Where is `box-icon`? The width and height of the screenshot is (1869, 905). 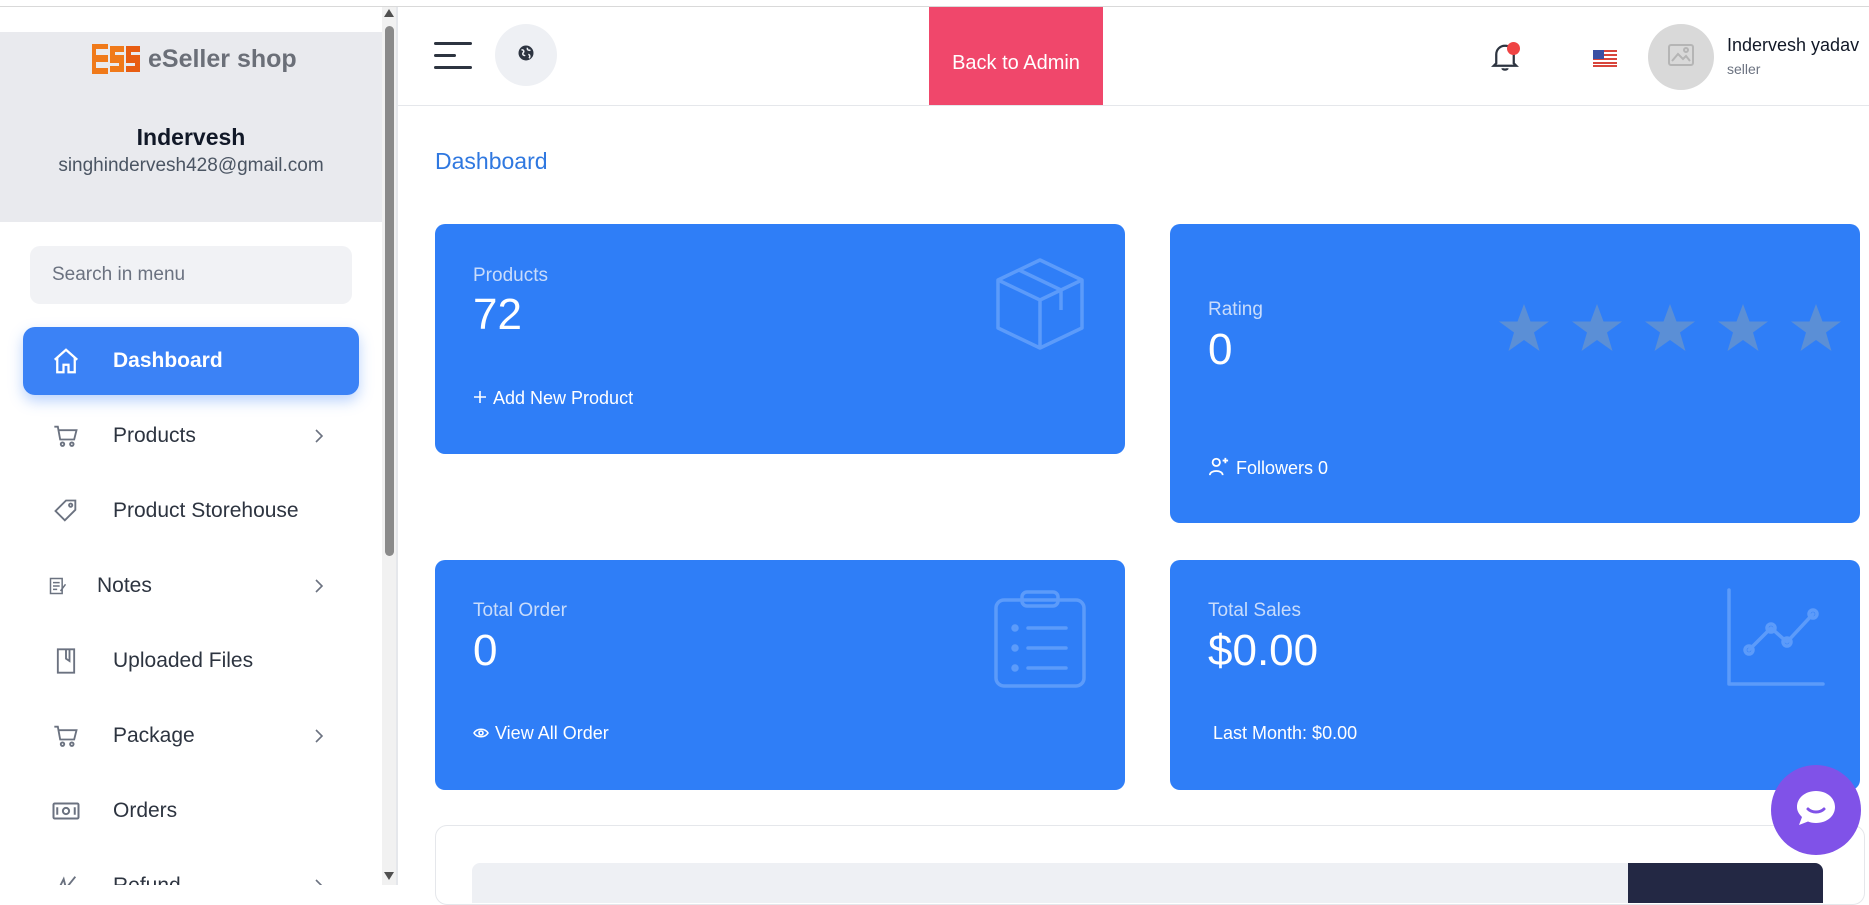
box-icon is located at coordinates (1040, 306).